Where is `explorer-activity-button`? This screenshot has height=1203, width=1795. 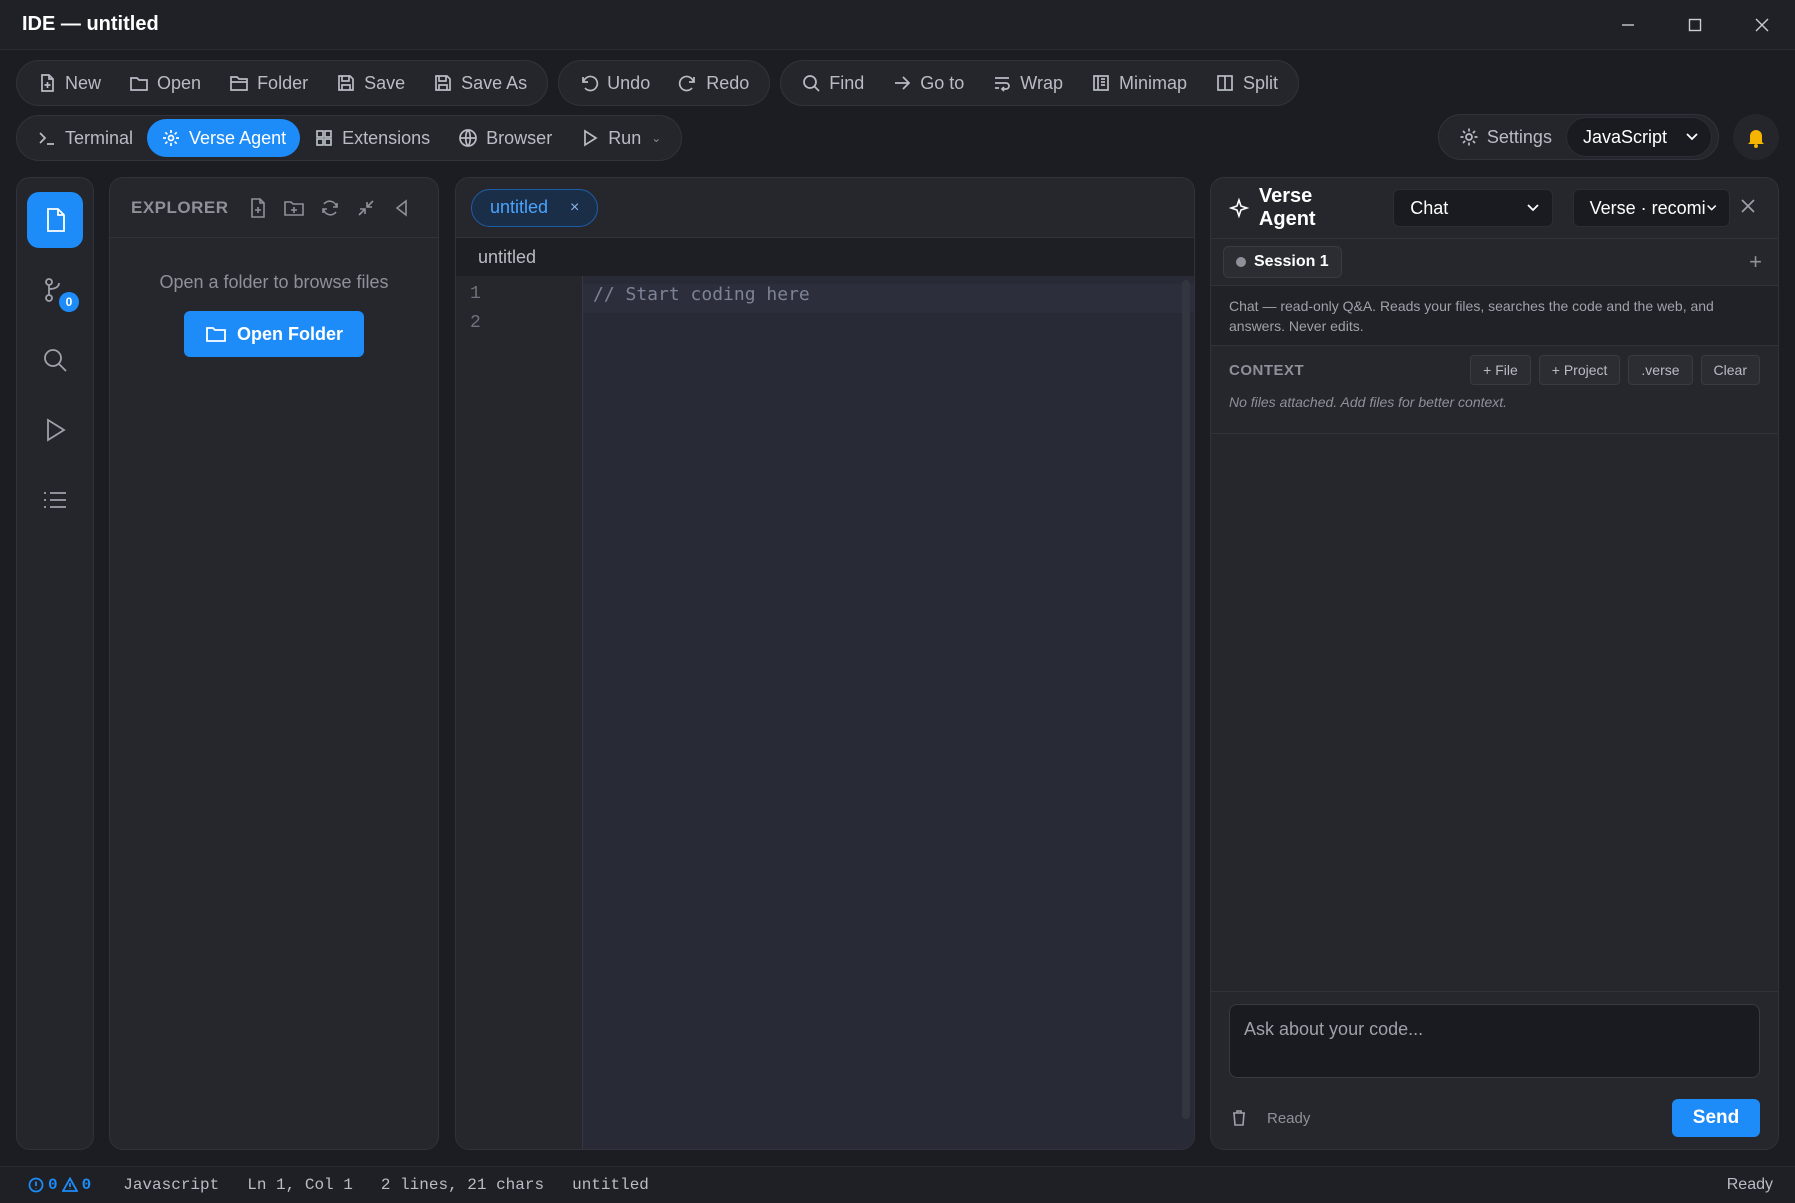 explorer-activity-button is located at coordinates (55, 220).